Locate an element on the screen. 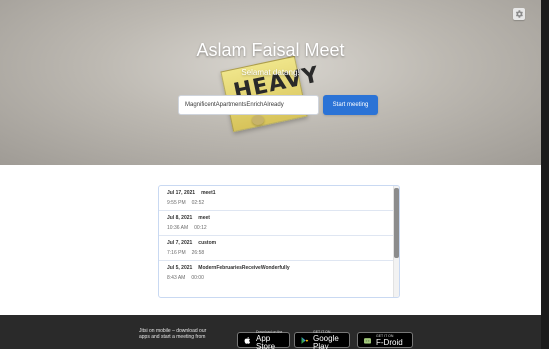 This screenshot has height=351, width=549. f-droid-icon is located at coordinates (367, 340).